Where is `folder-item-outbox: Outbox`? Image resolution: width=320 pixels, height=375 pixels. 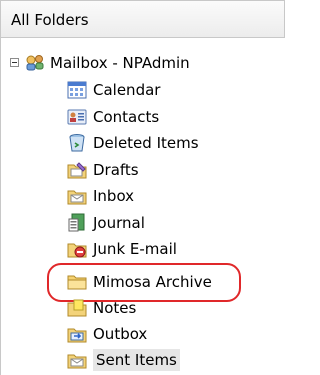
folder-item-outbox: Outbox is located at coordinates (107, 334).